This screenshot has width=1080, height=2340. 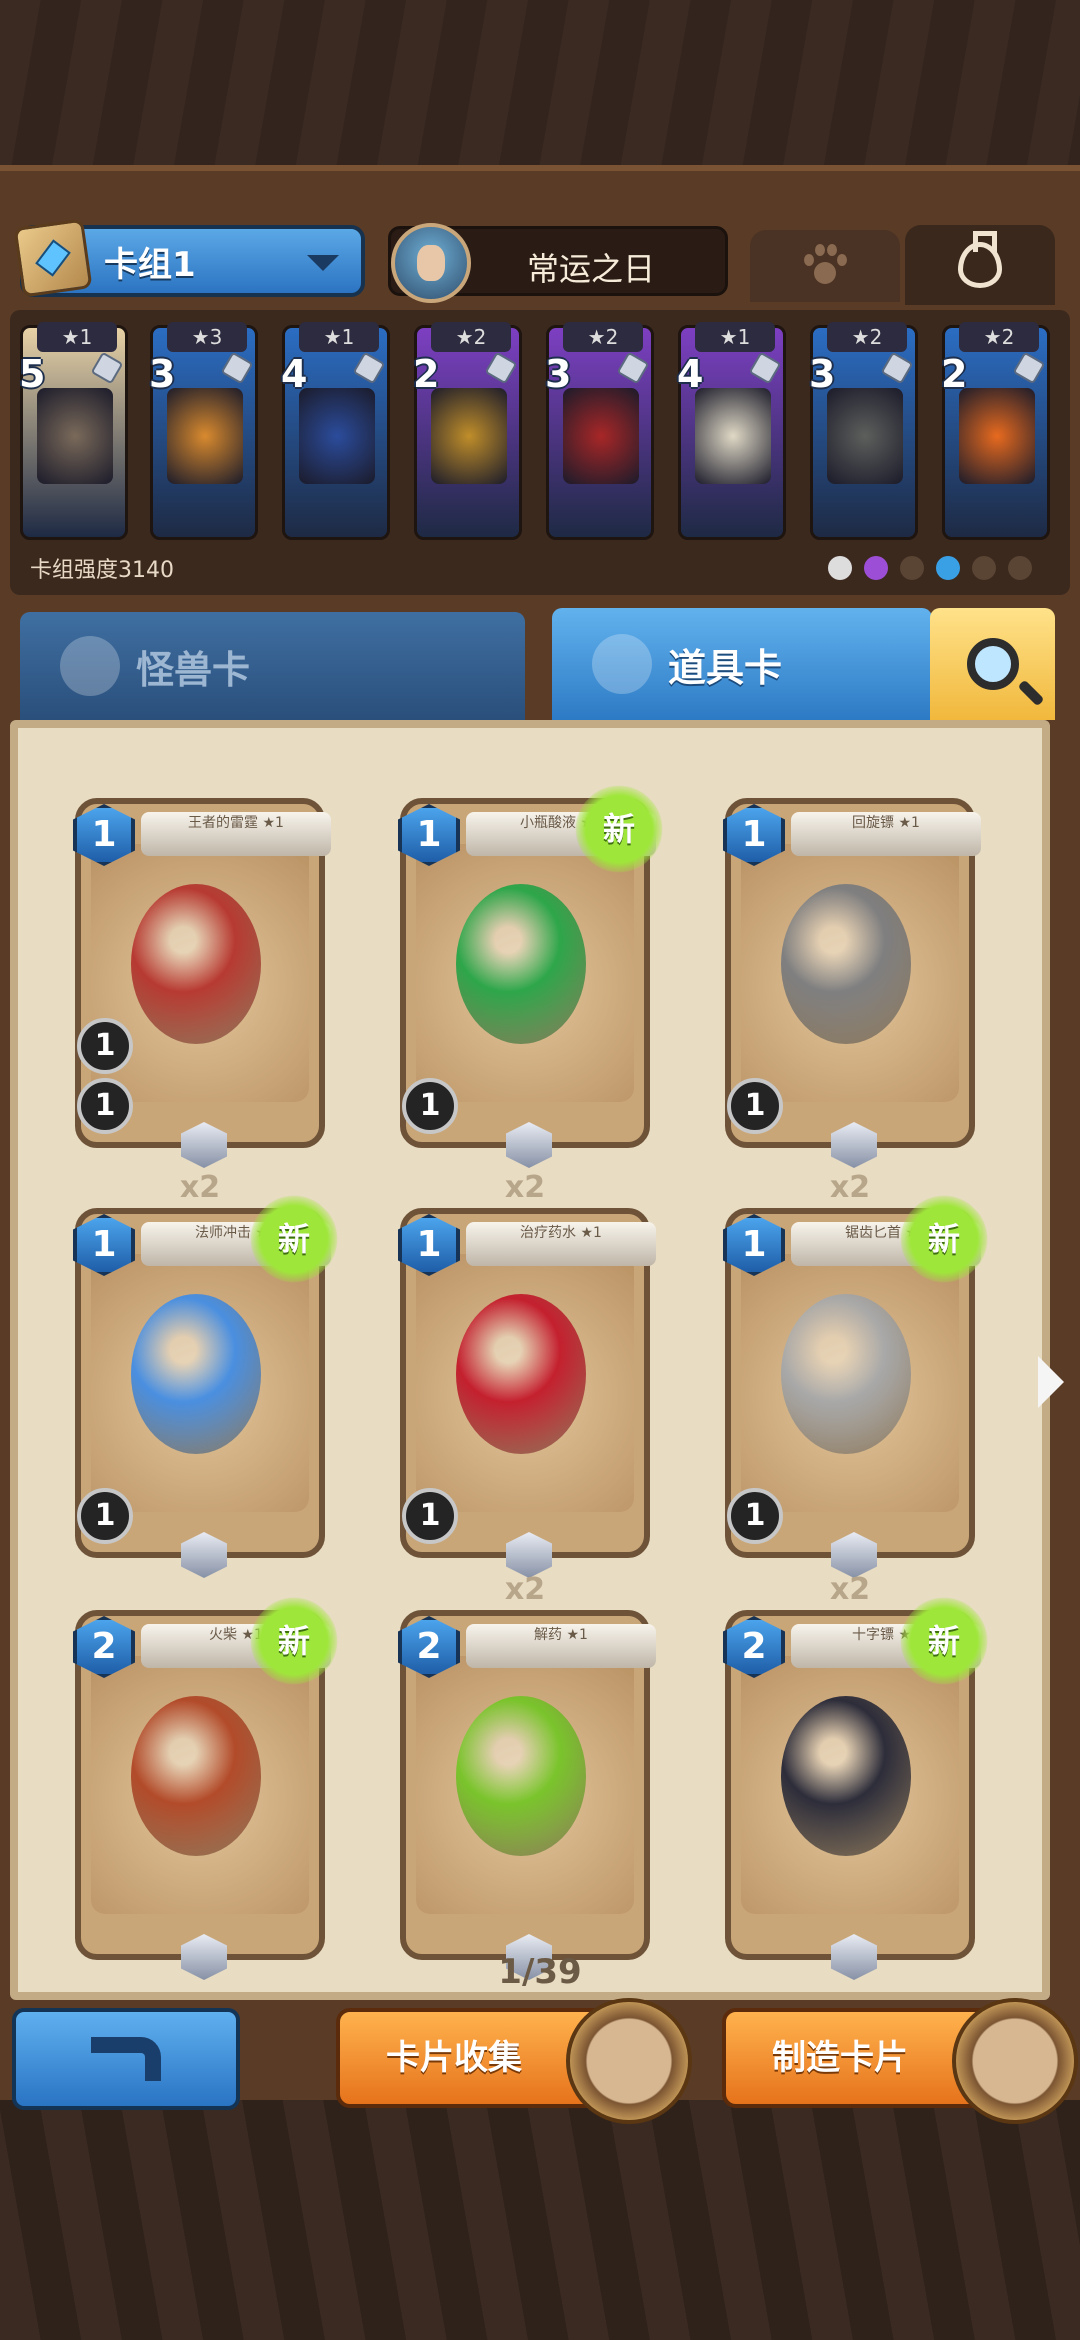 What do you see at coordinates (561, 1244) in the screenshot?
I see `card-name: 治疗药水 ★1` at bounding box center [561, 1244].